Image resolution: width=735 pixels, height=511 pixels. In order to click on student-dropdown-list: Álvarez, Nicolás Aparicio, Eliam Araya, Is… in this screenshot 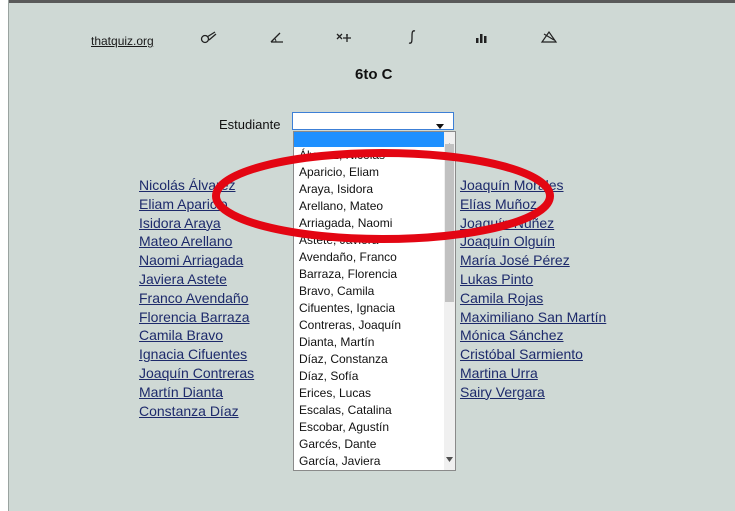, I will do `click(374, 301)`.